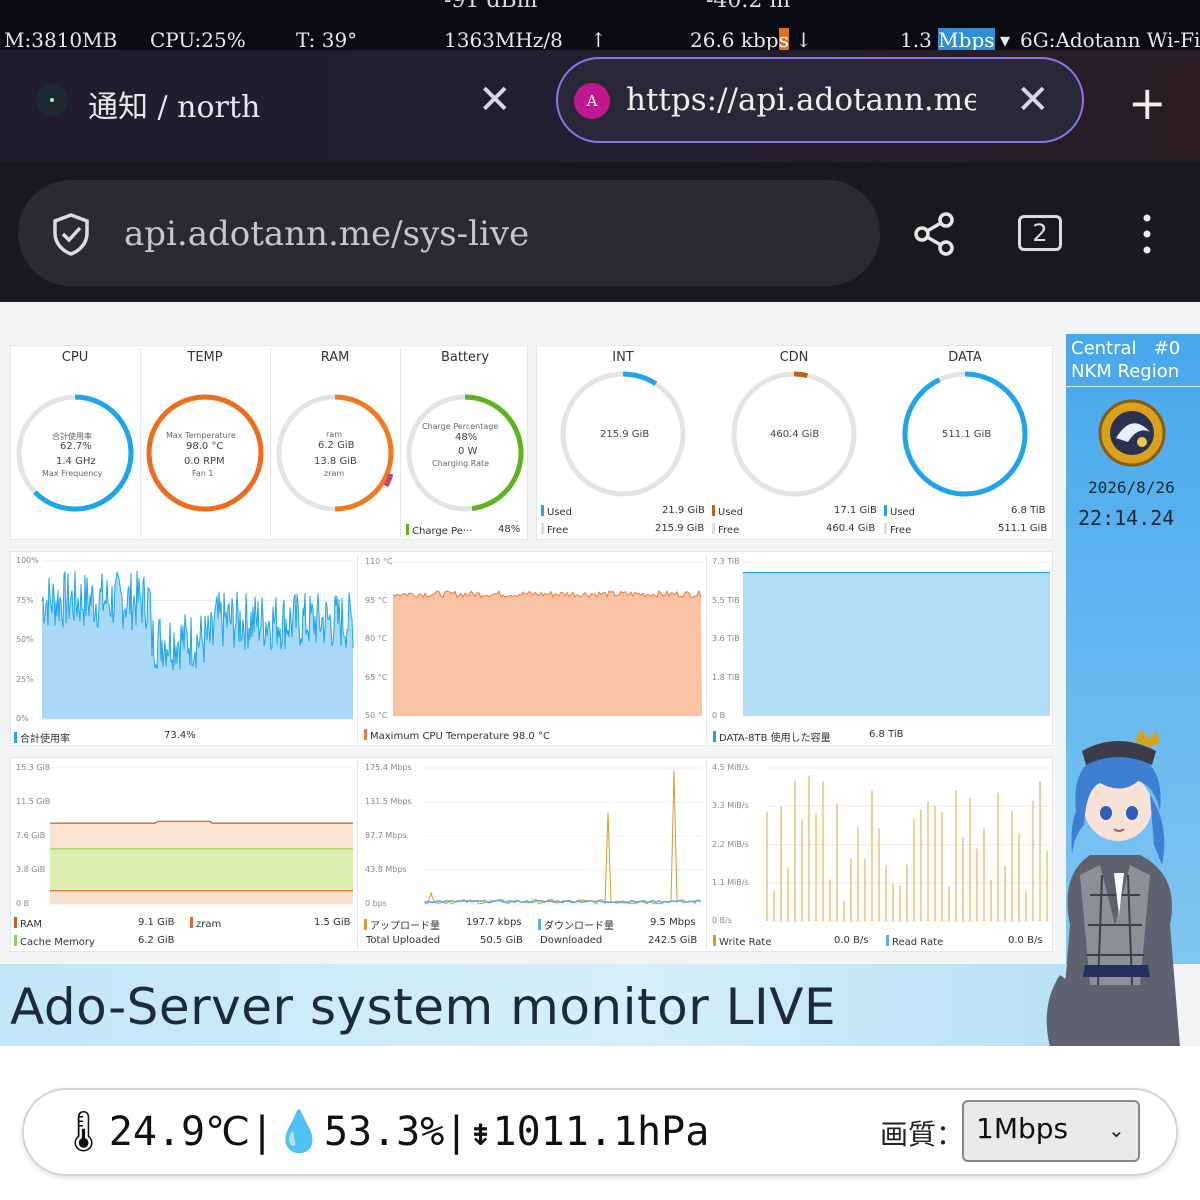 This screenshot has height=1200, width=1200. What do you see at coordinates (326, 234) in the screenshot?
I see `url-text: api.adotann.me/sys-live` at bounding box center [326, 234].